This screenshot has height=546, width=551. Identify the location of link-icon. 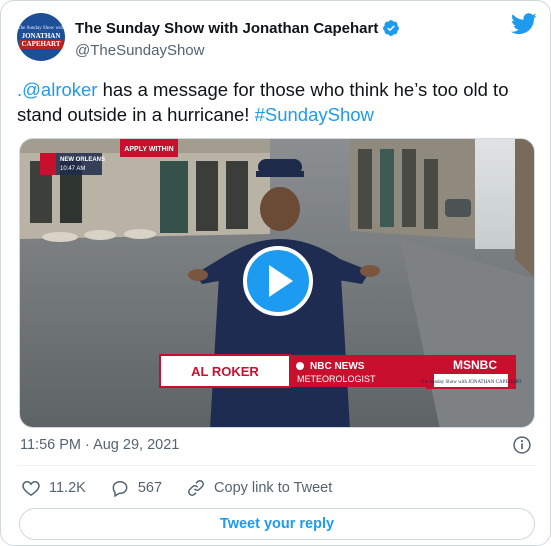
(196, 488).